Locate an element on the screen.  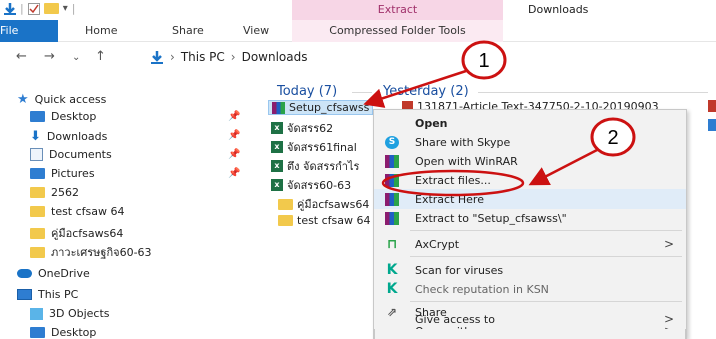
menu-item-extract-here: Extract Here is located at coordinates (530, 199).